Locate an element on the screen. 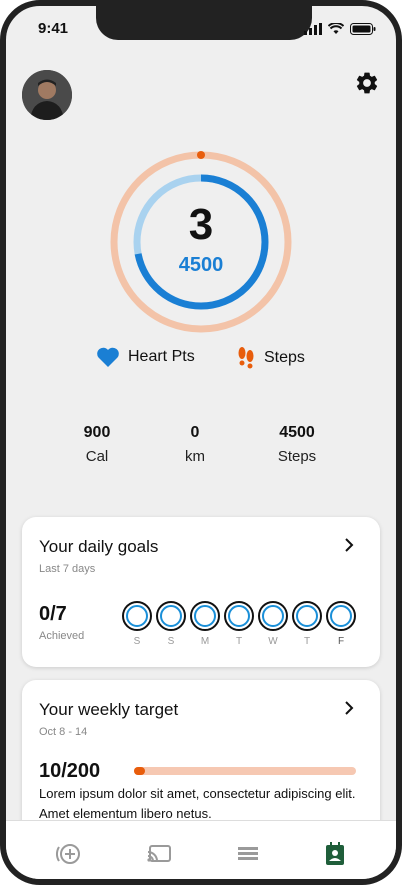  stat-value: 0 is located at coordinates (195, 432).